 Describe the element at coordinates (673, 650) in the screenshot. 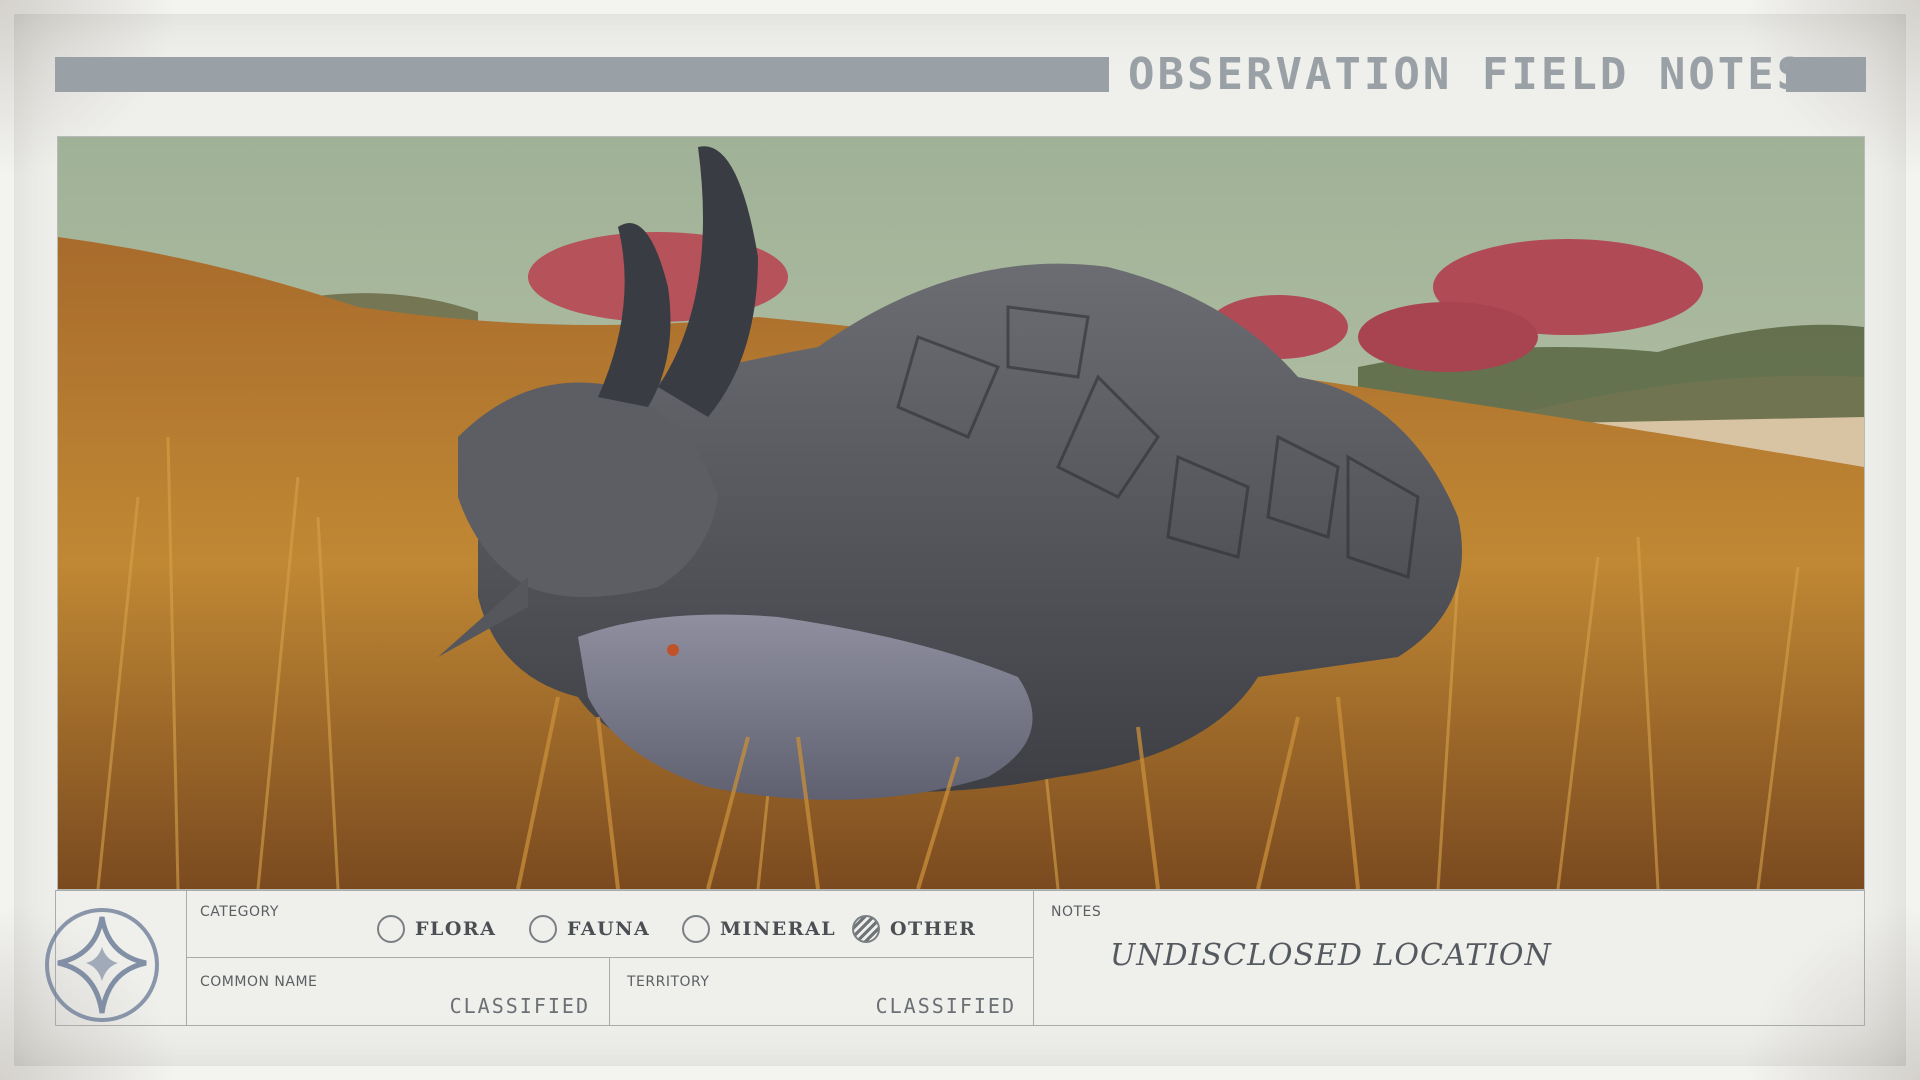

I see `creature-eye` at that location.